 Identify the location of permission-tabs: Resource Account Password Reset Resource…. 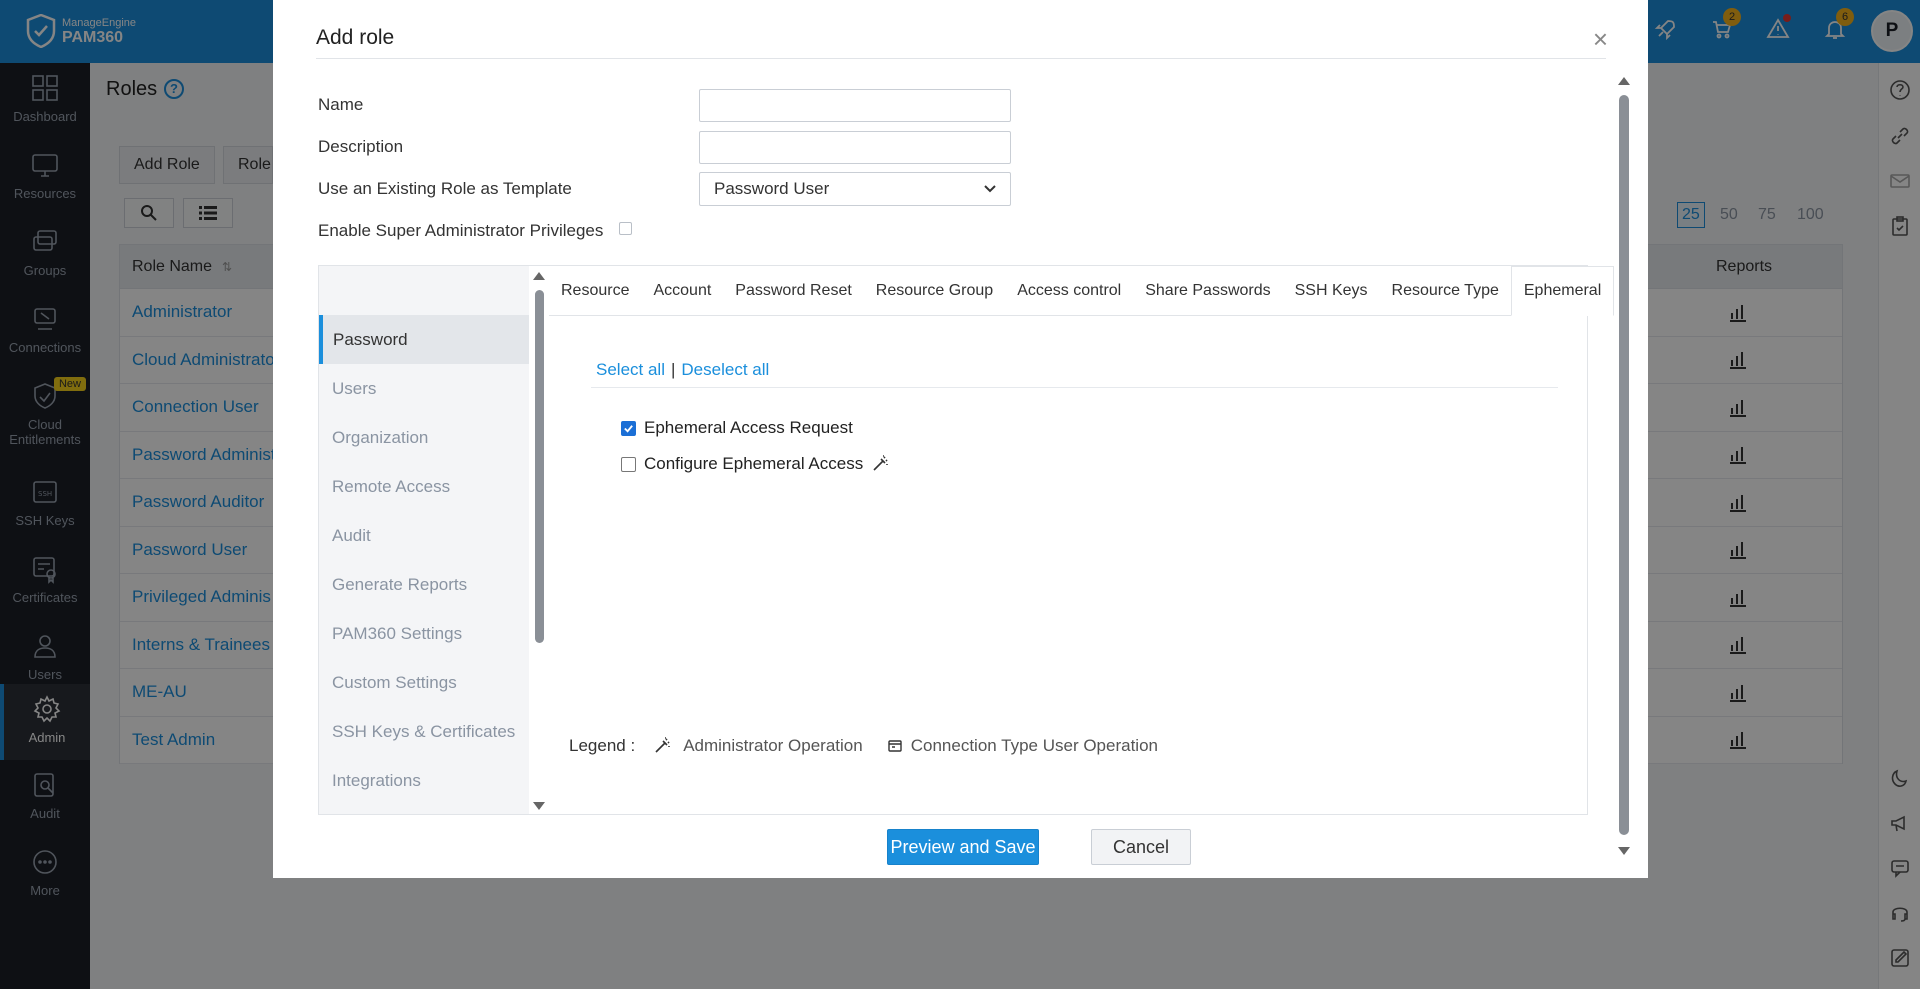
(1082, 291).